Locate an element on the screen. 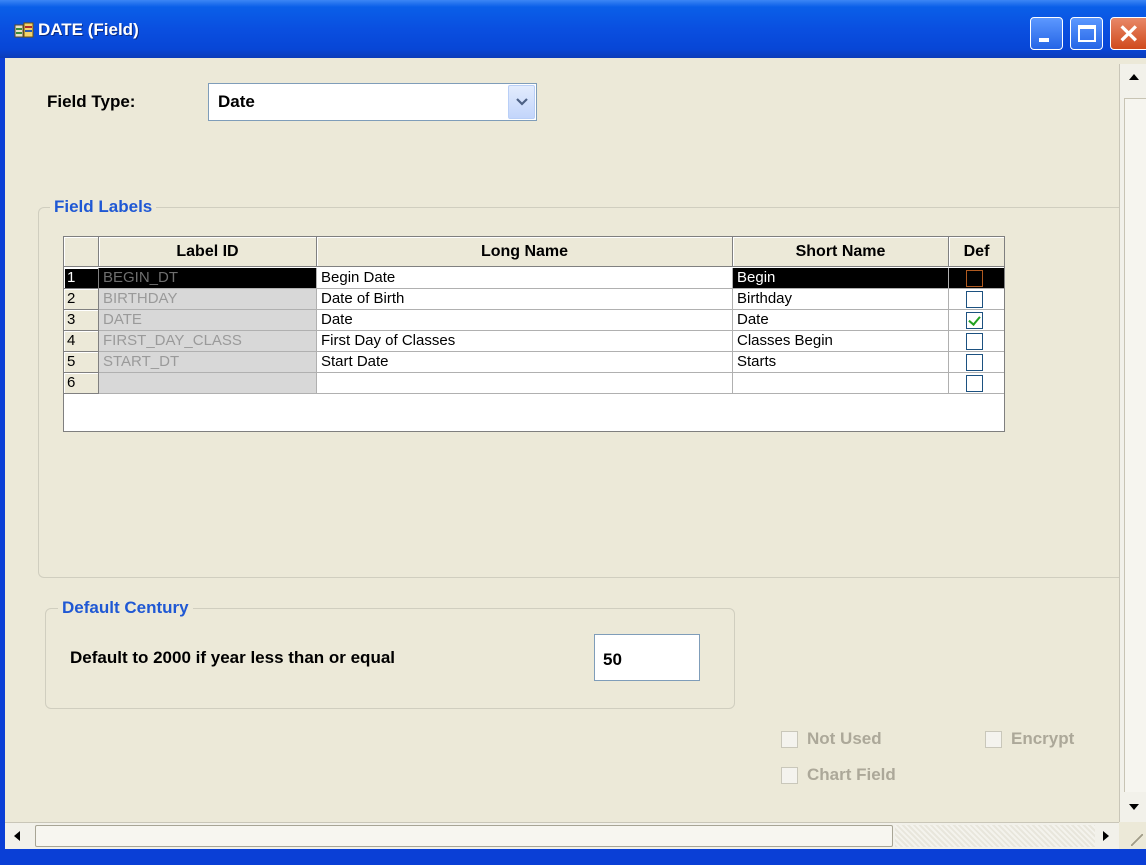 The width and height of the screenshot is (1146, 865). label-id-cell: DATE is located at coordinates (208, 320).